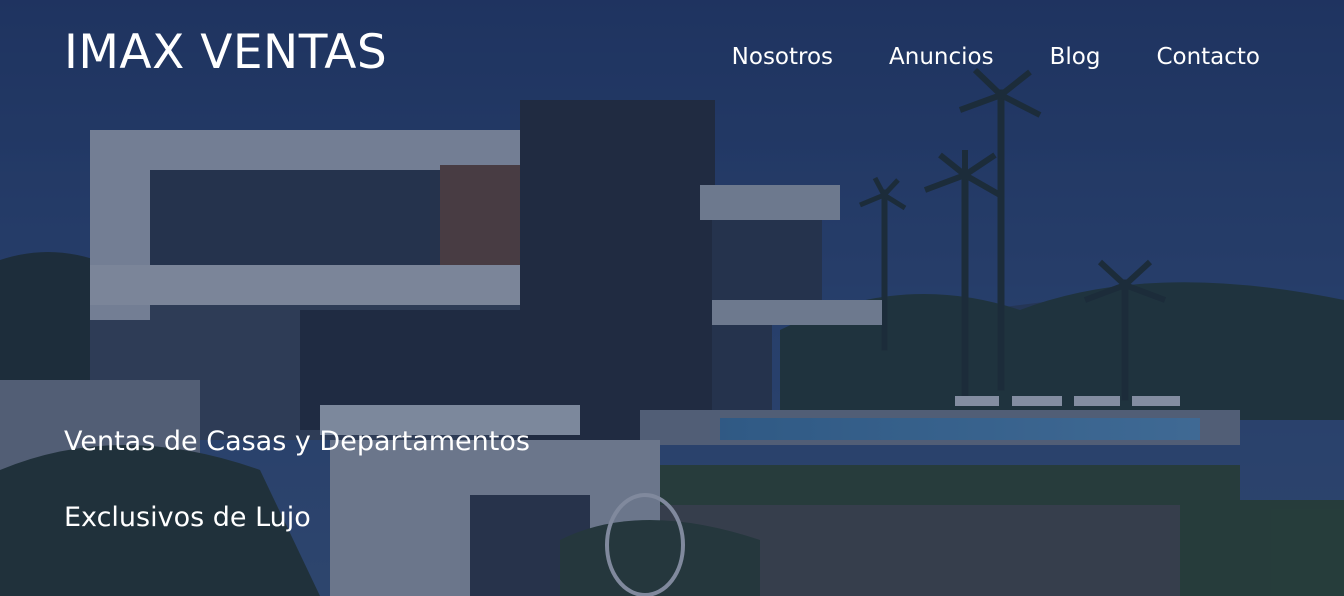 This screenshot has width=1344, height=596. I want to click on nav-link-contacto: Contacto, so click(1208, 57).